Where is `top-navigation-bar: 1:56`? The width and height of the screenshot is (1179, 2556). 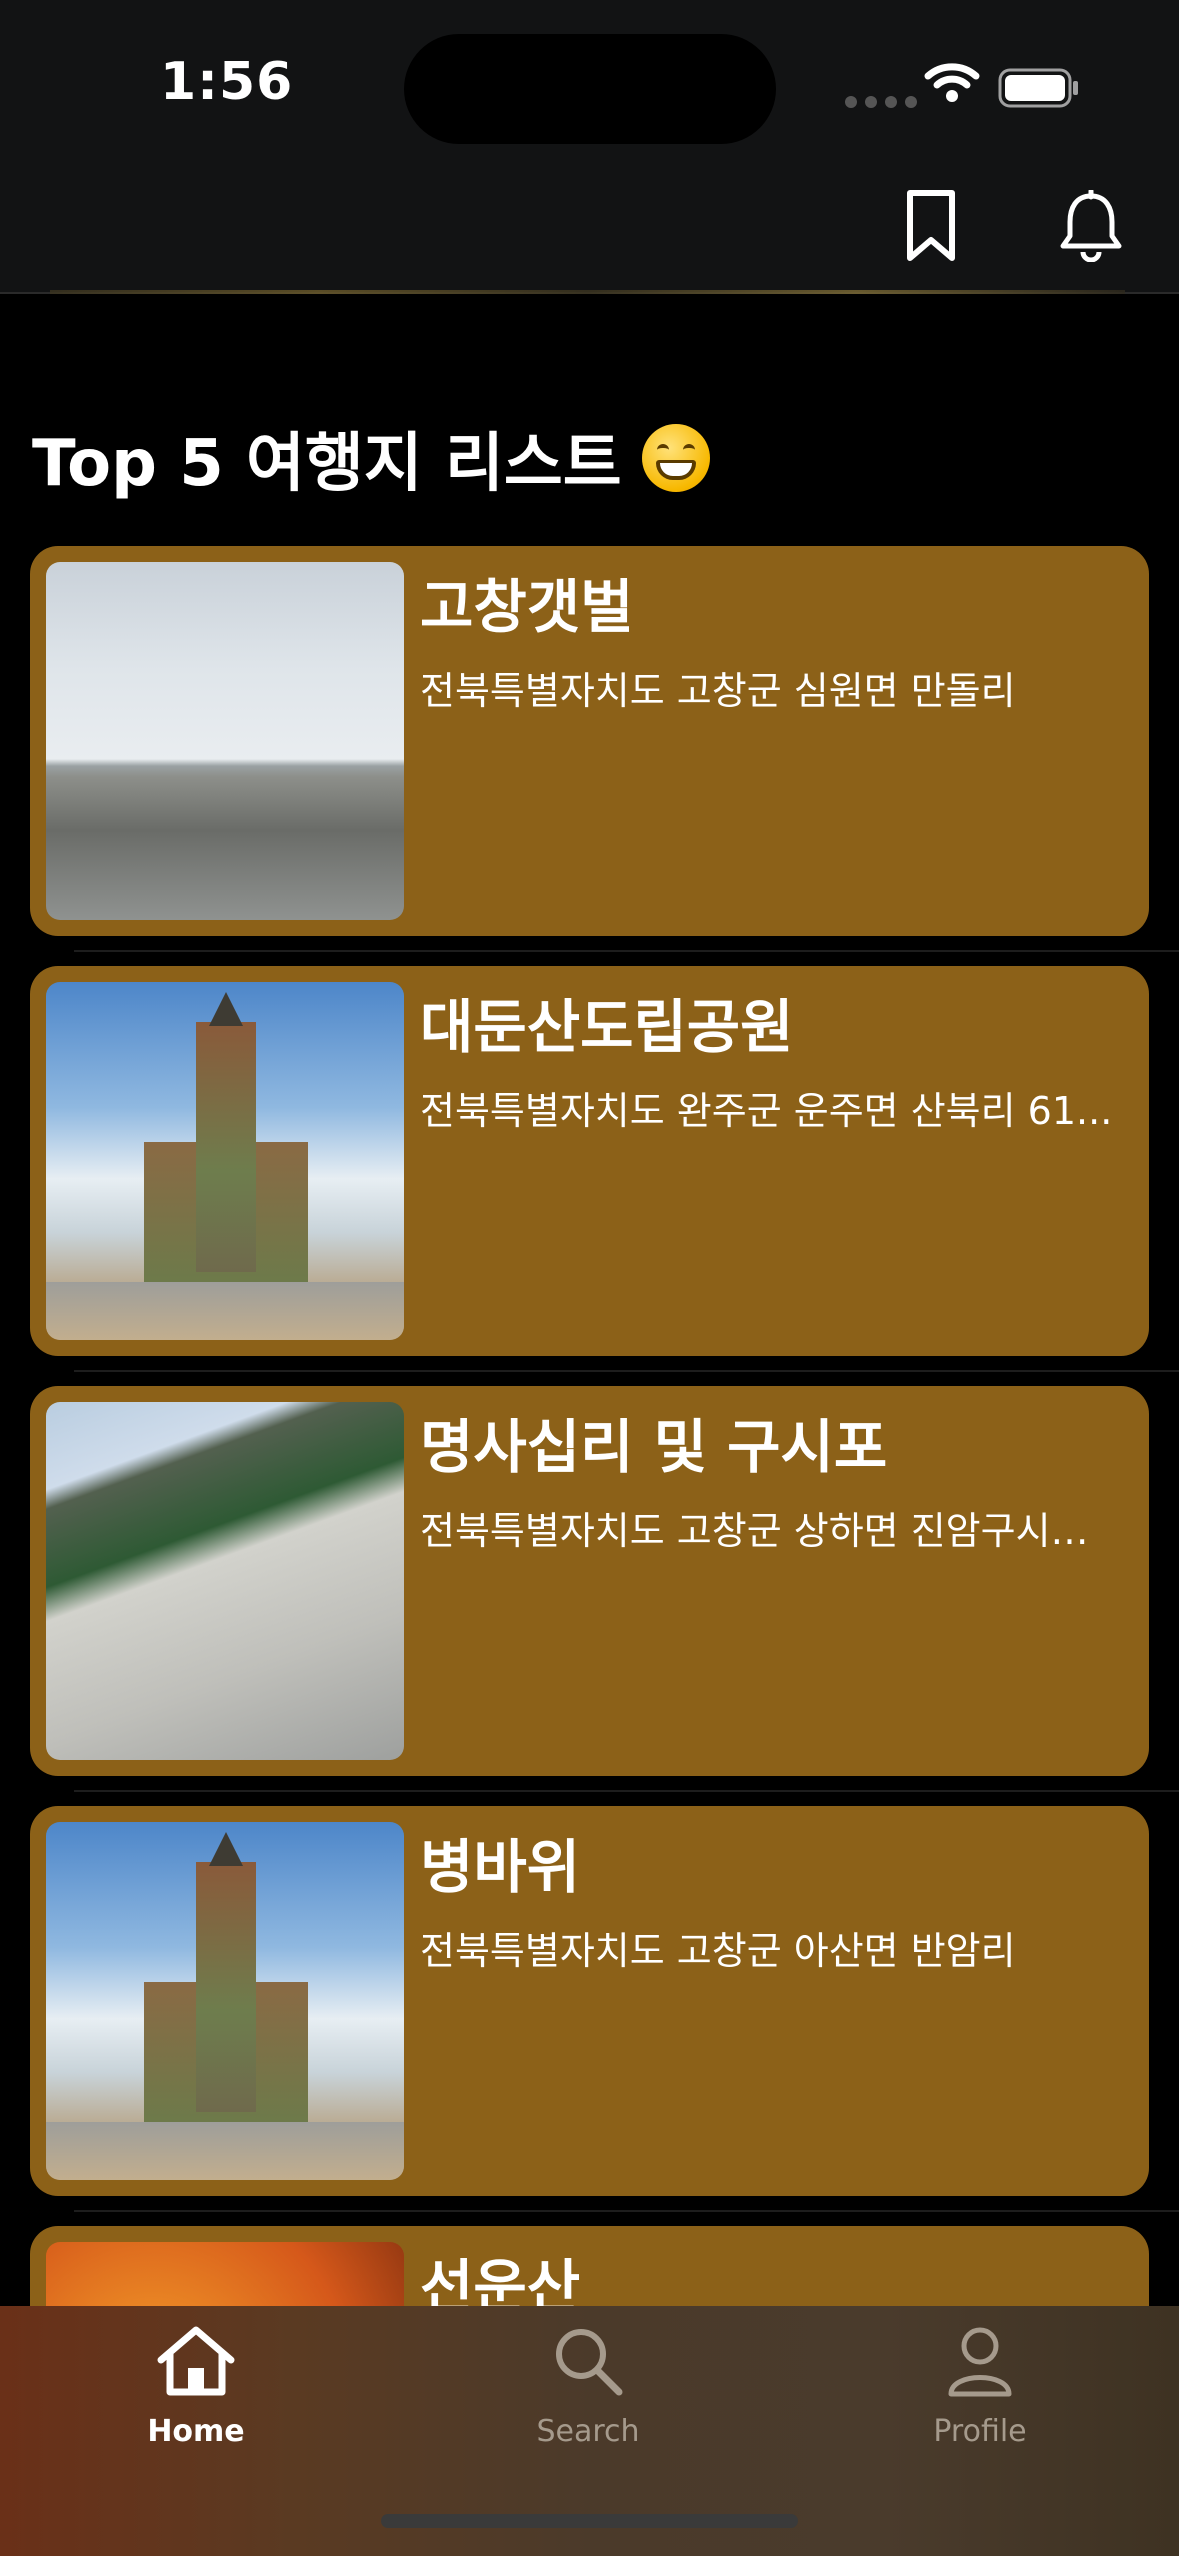 top-navigation-bar: 1:56 is located at coordinates (589, 147).